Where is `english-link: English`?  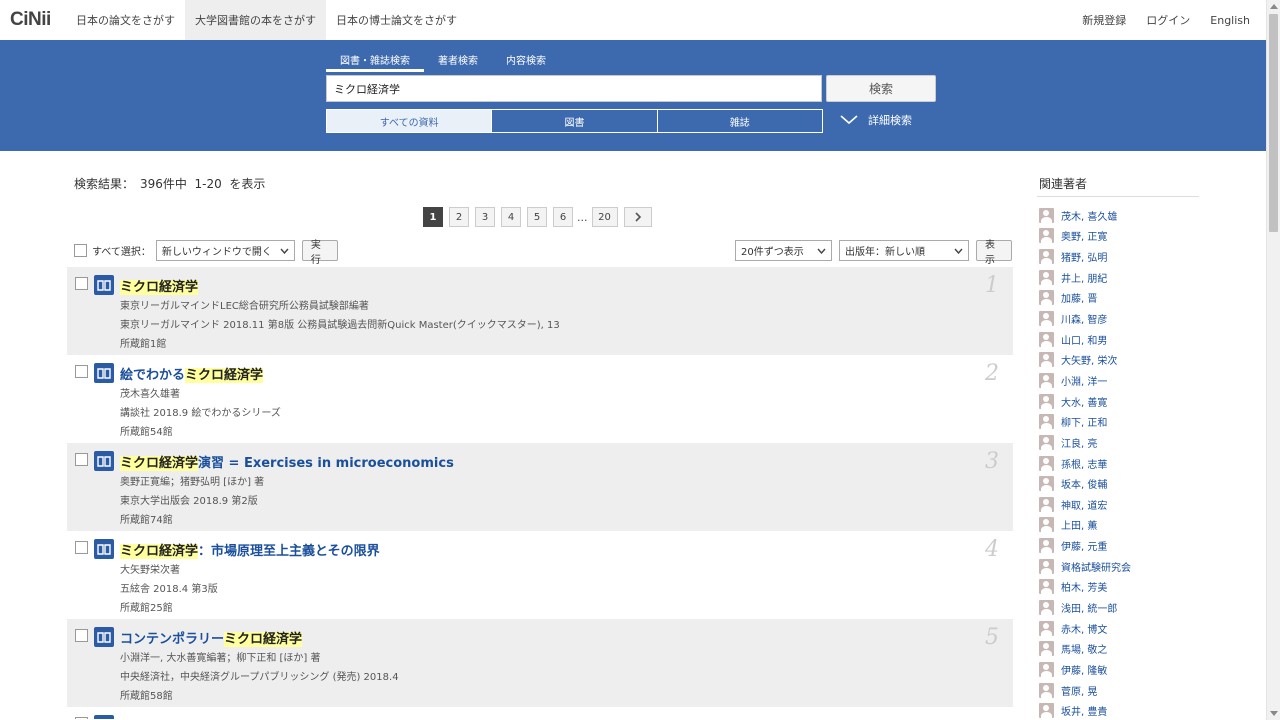
english-link: English is located at coordinates (1233, 20).